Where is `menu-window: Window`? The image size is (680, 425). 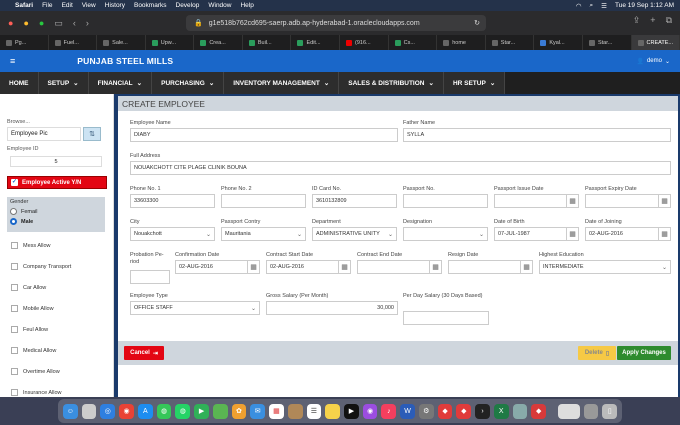
menu-window: Window is located at coordinates (219, 5).